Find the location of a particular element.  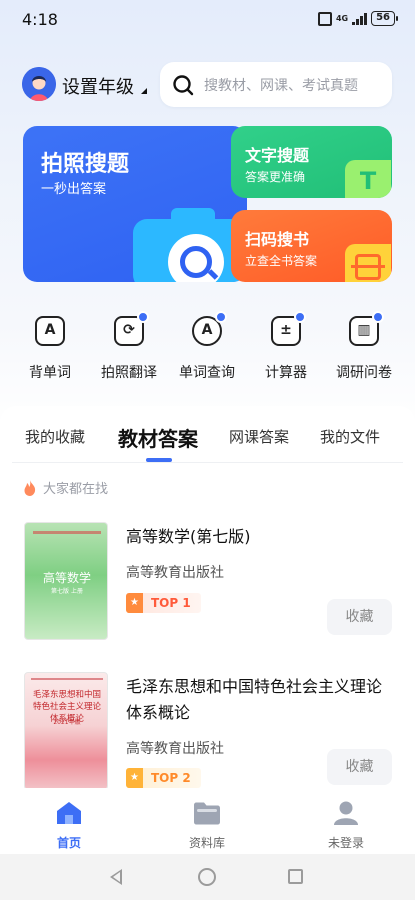

rank-badge: ★ TOP 1 is located at coordinates (163, 603).